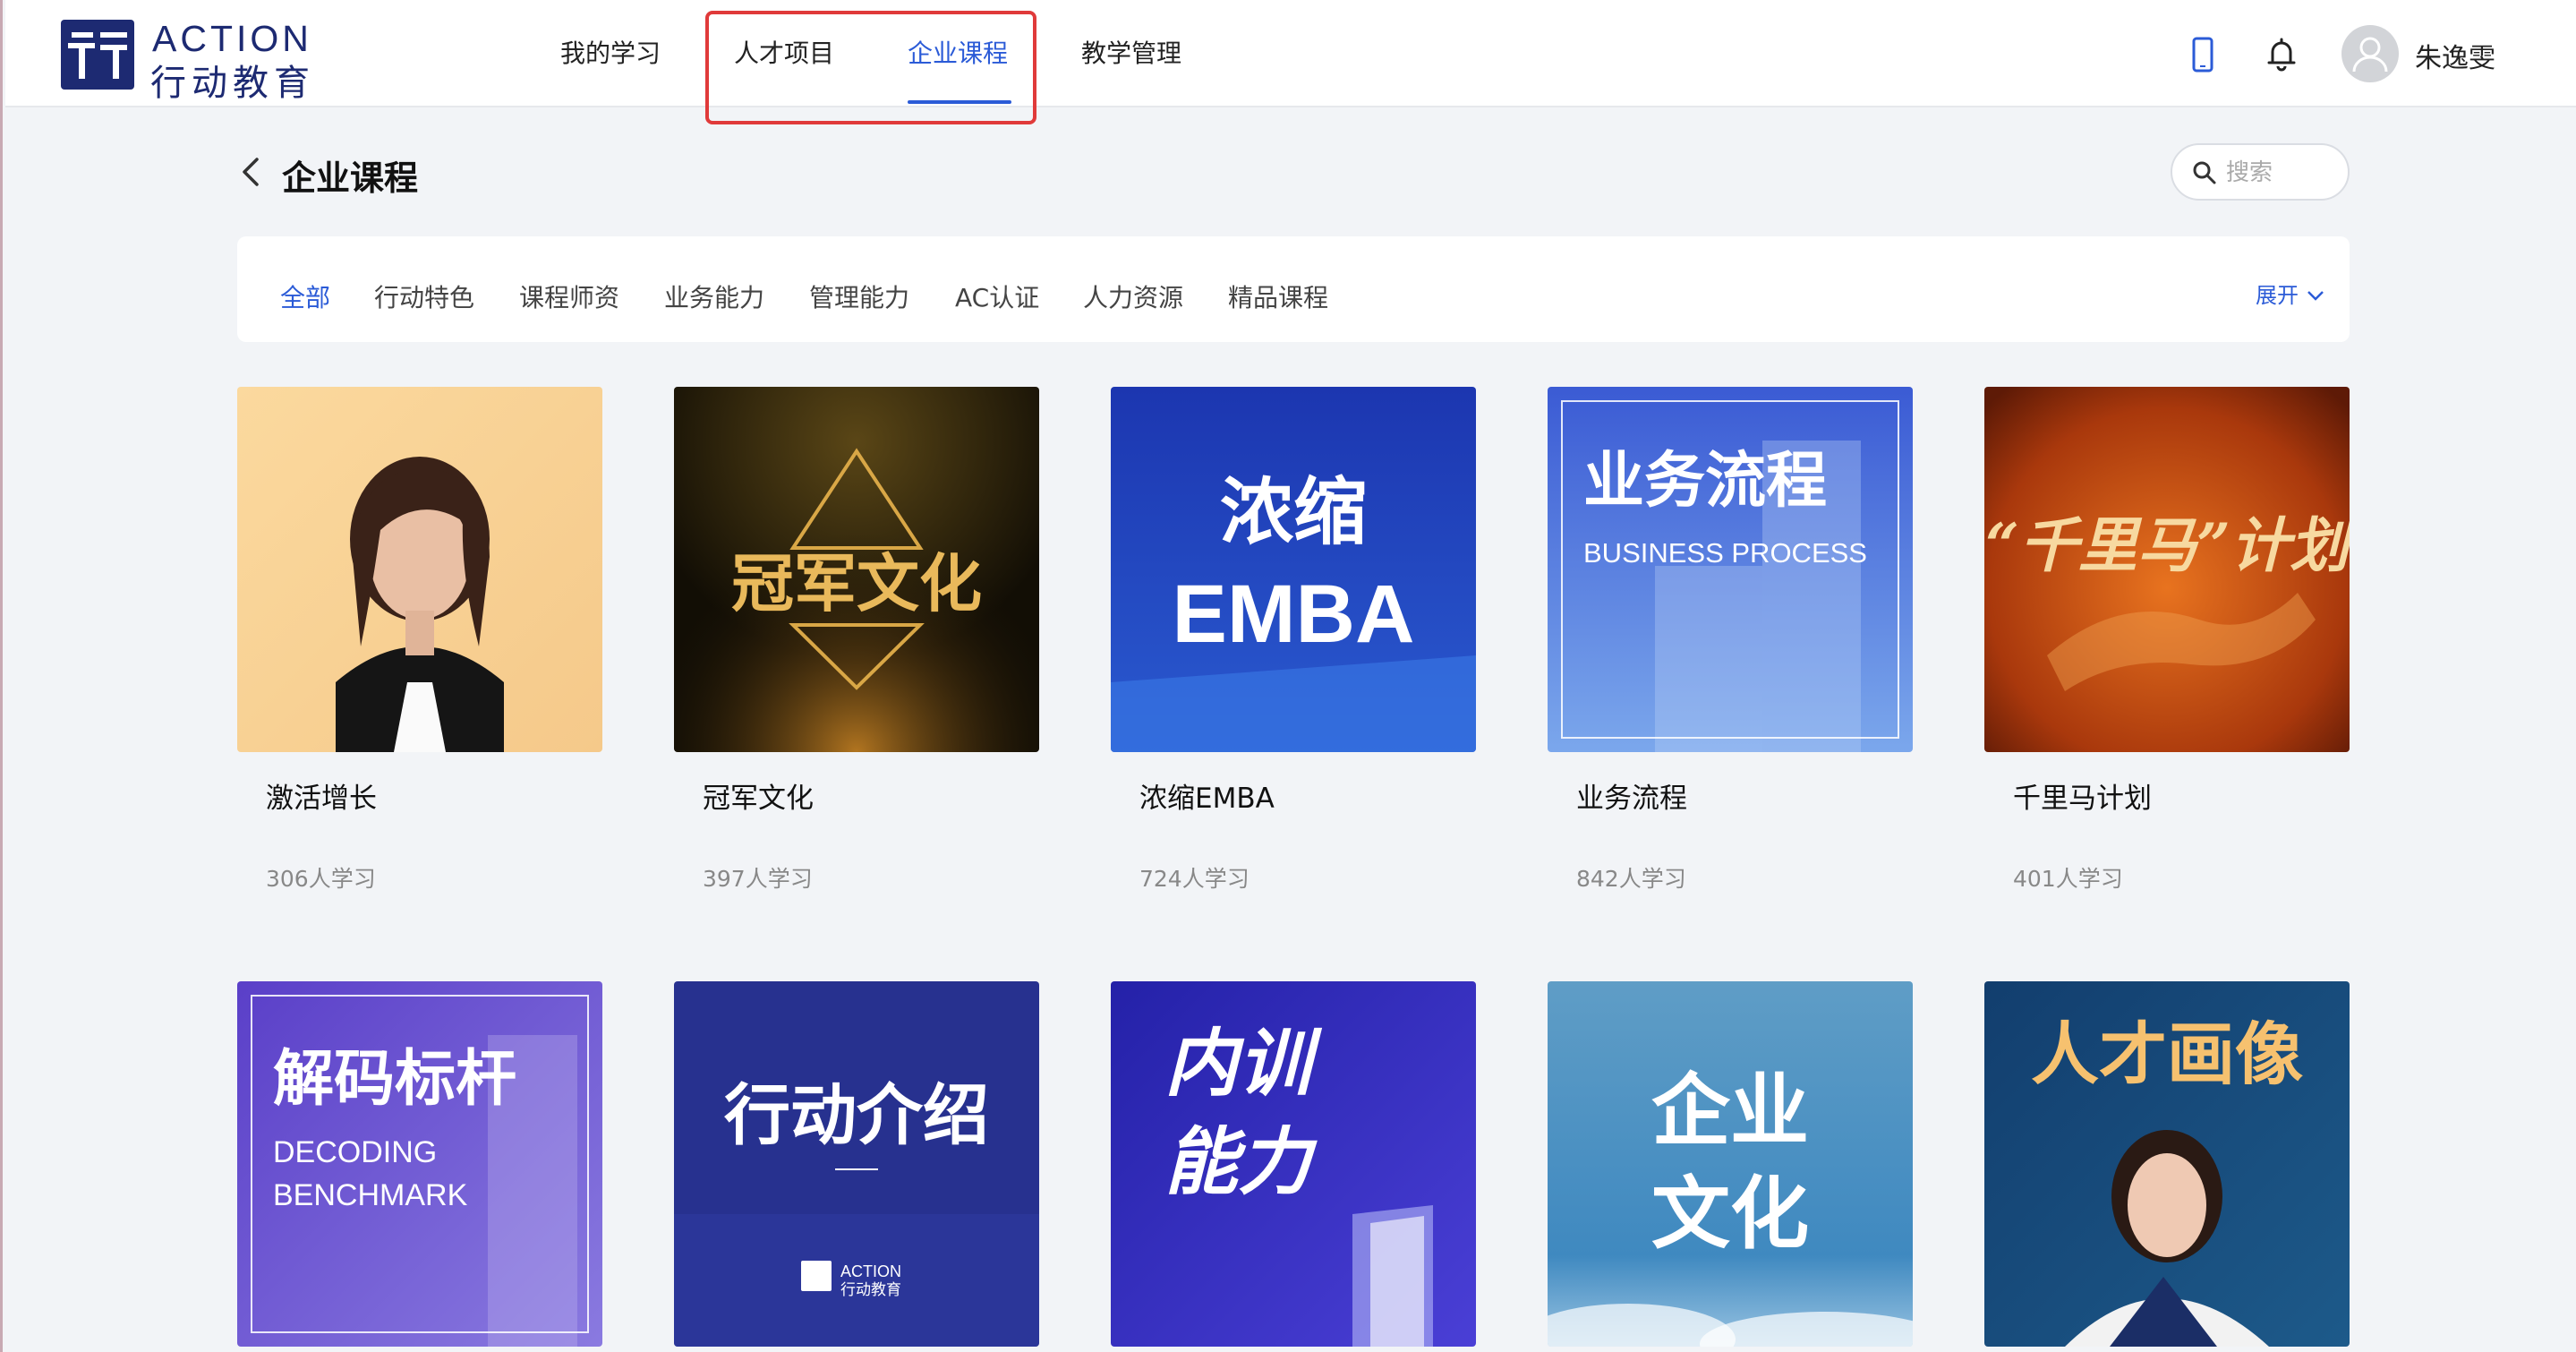 The image size is (2576, 1352). What do you see at coordinates (1133, 296) in the screenshot?
I see `filter-human-resources: 人力资源` at bounding box center [1133, 296].